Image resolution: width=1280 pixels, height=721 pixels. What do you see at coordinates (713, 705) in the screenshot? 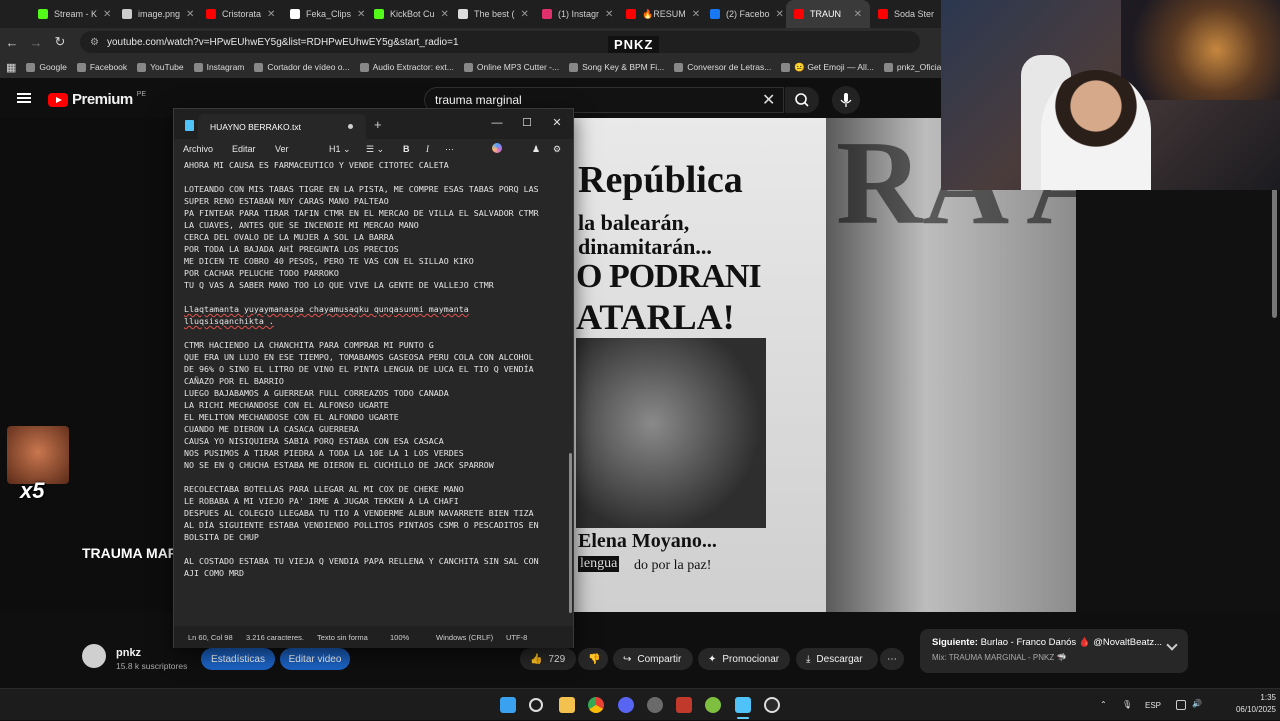
I see `xbox-icon` at bounding box center [713, 705].